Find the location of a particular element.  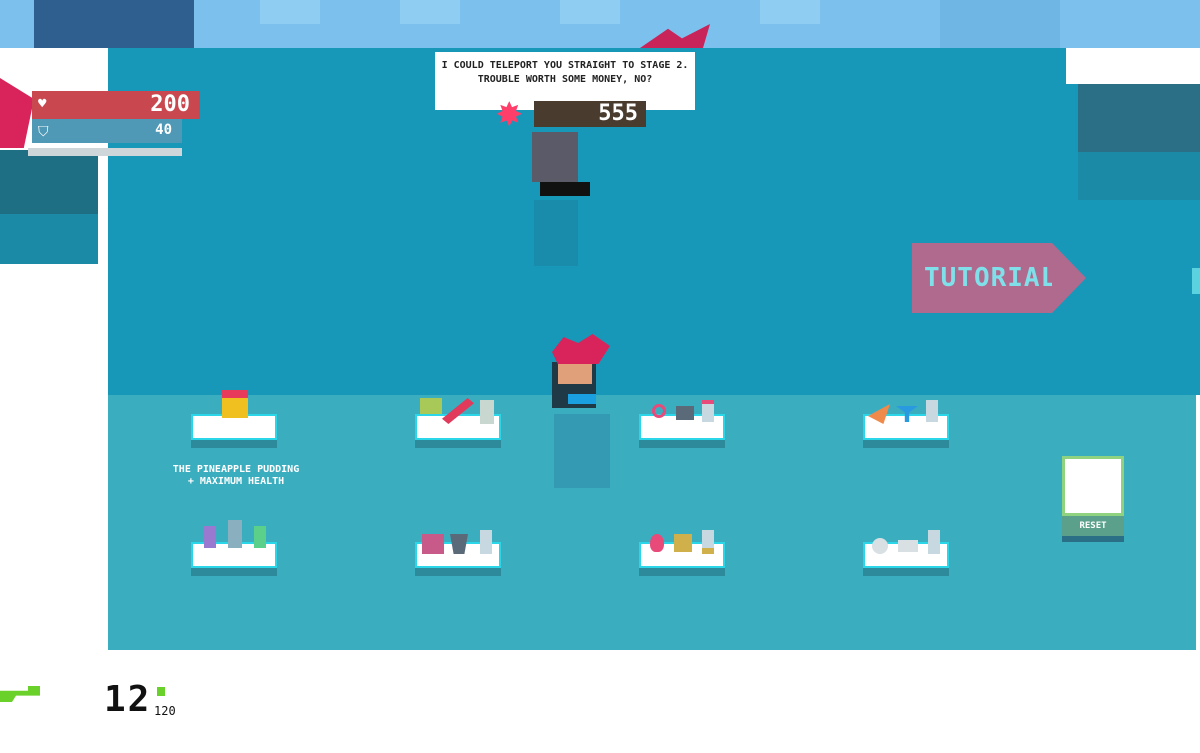

left-block is located at coordinates (49, 182).